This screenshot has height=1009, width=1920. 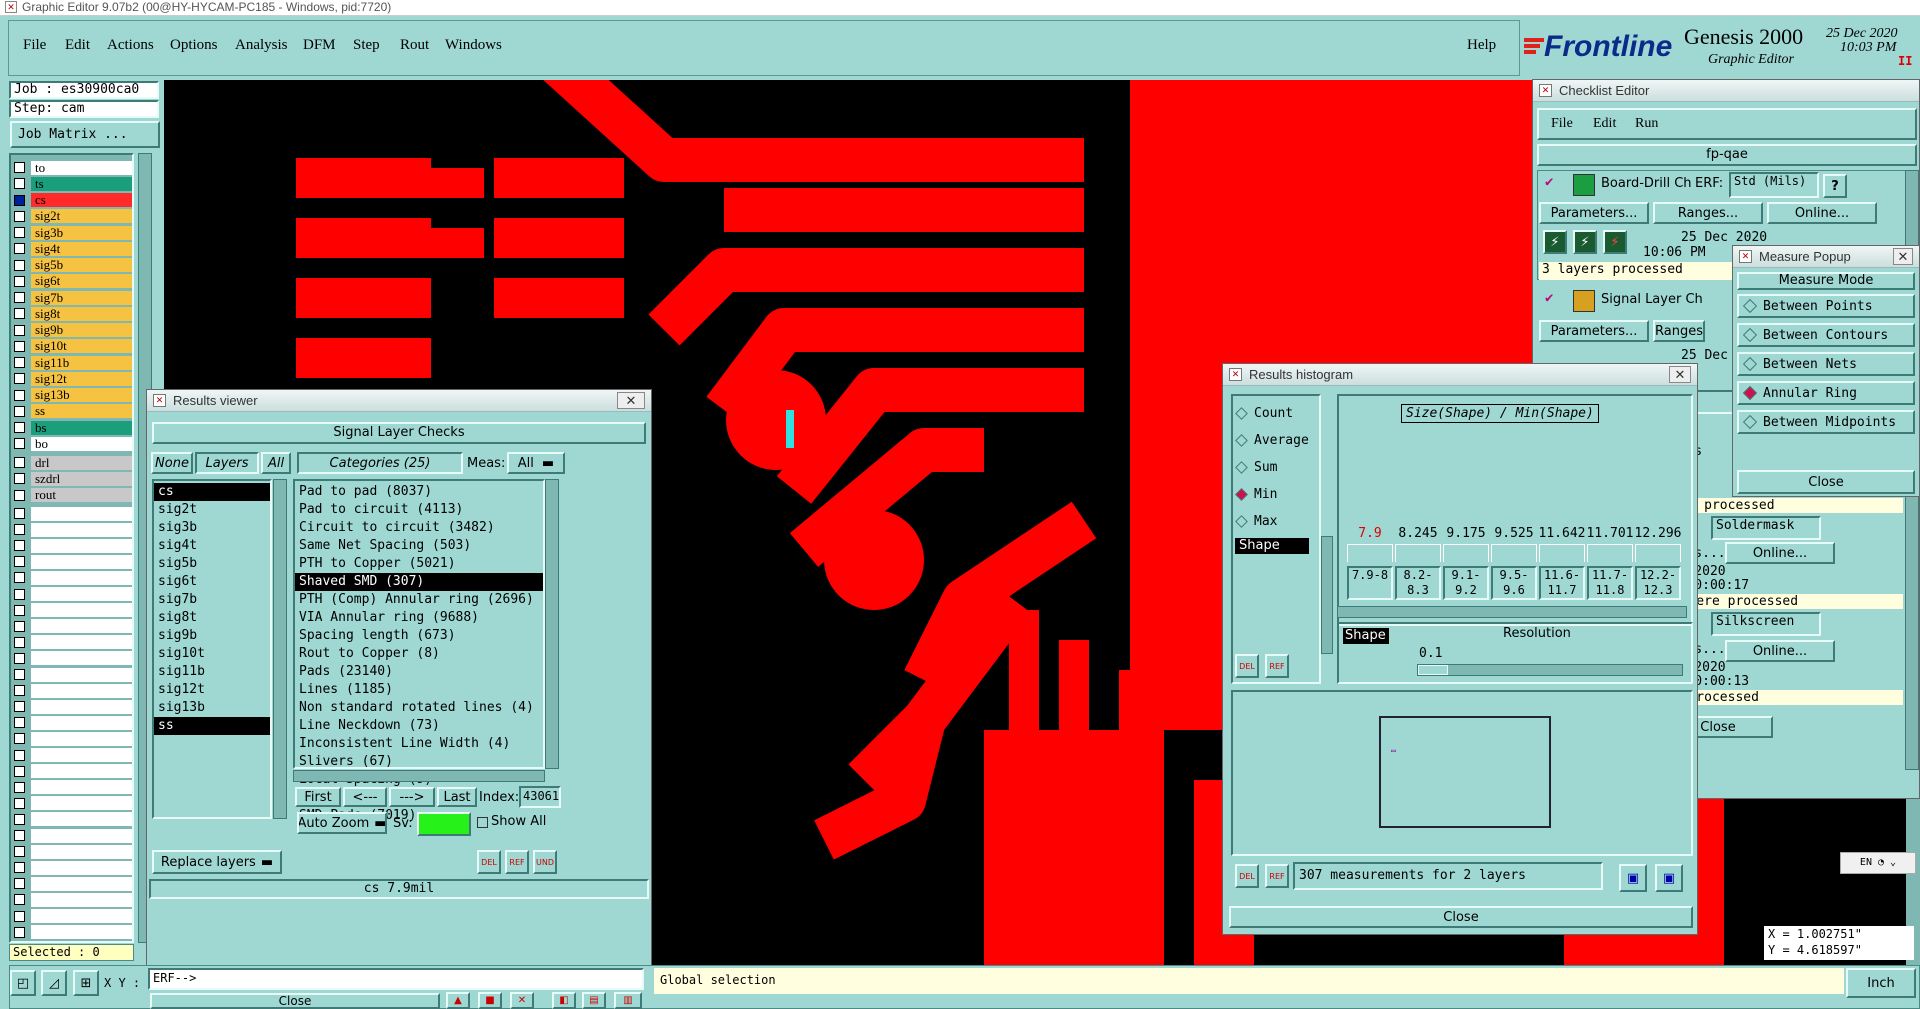 What do you see at coordinates (71, 626) in the screenshot?
I see `layer-row-dkt` at bounding box center [71, 626].